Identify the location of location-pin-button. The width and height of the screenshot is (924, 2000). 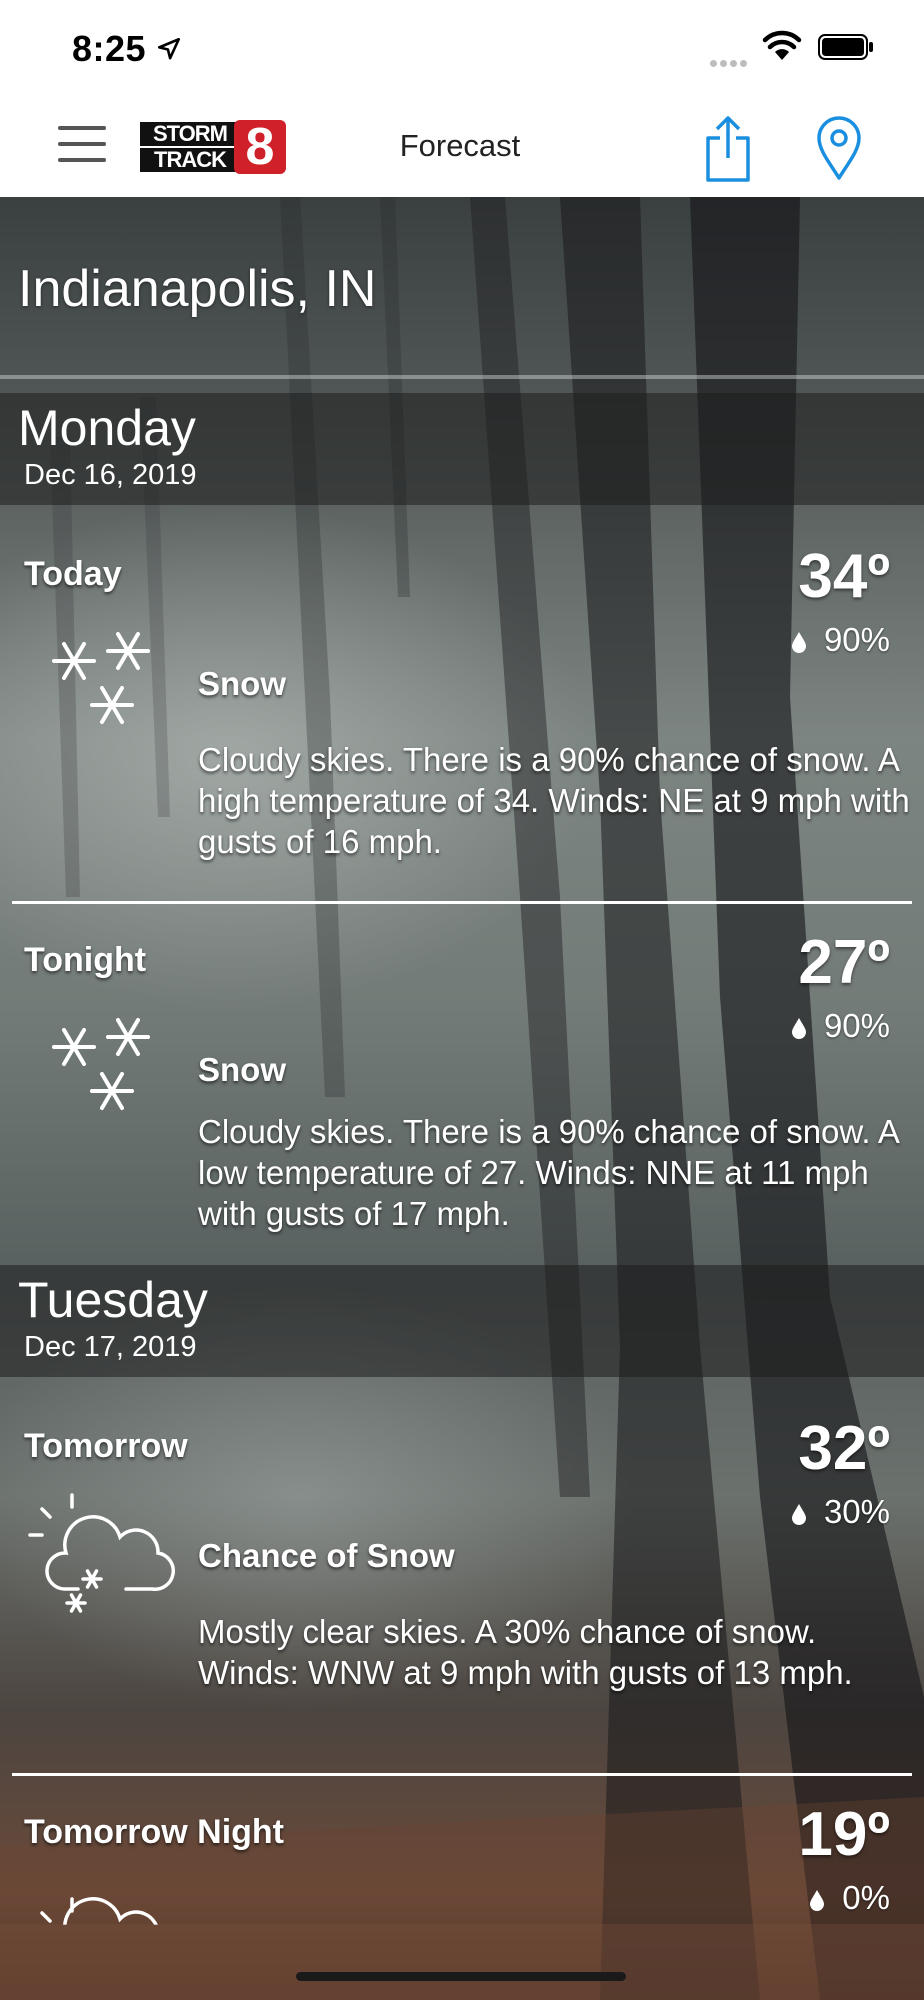
(839, 149).